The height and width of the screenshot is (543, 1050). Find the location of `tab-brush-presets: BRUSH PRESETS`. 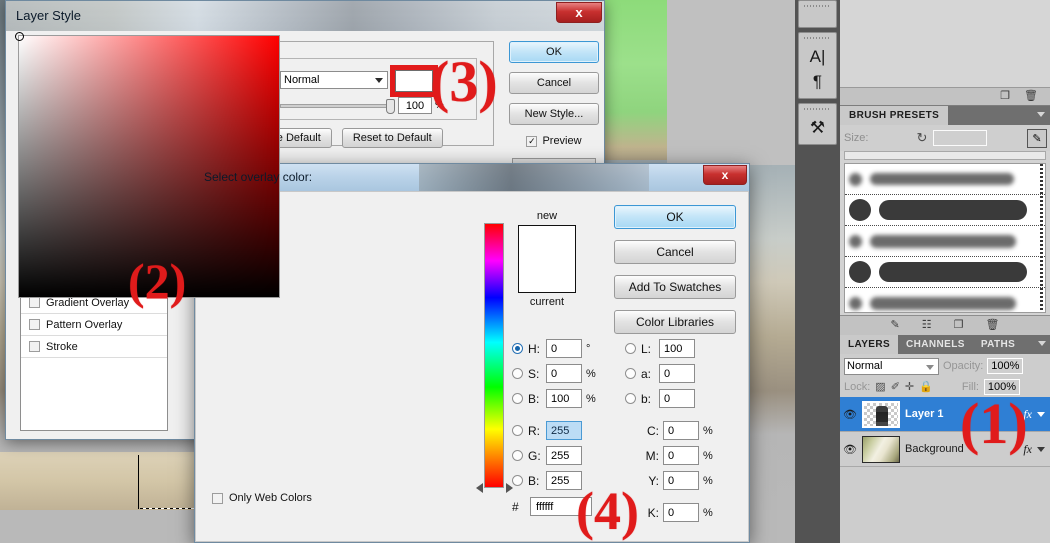

tab-brush-presets: BRUSH PRESETS is located at coordinates (894, 115).